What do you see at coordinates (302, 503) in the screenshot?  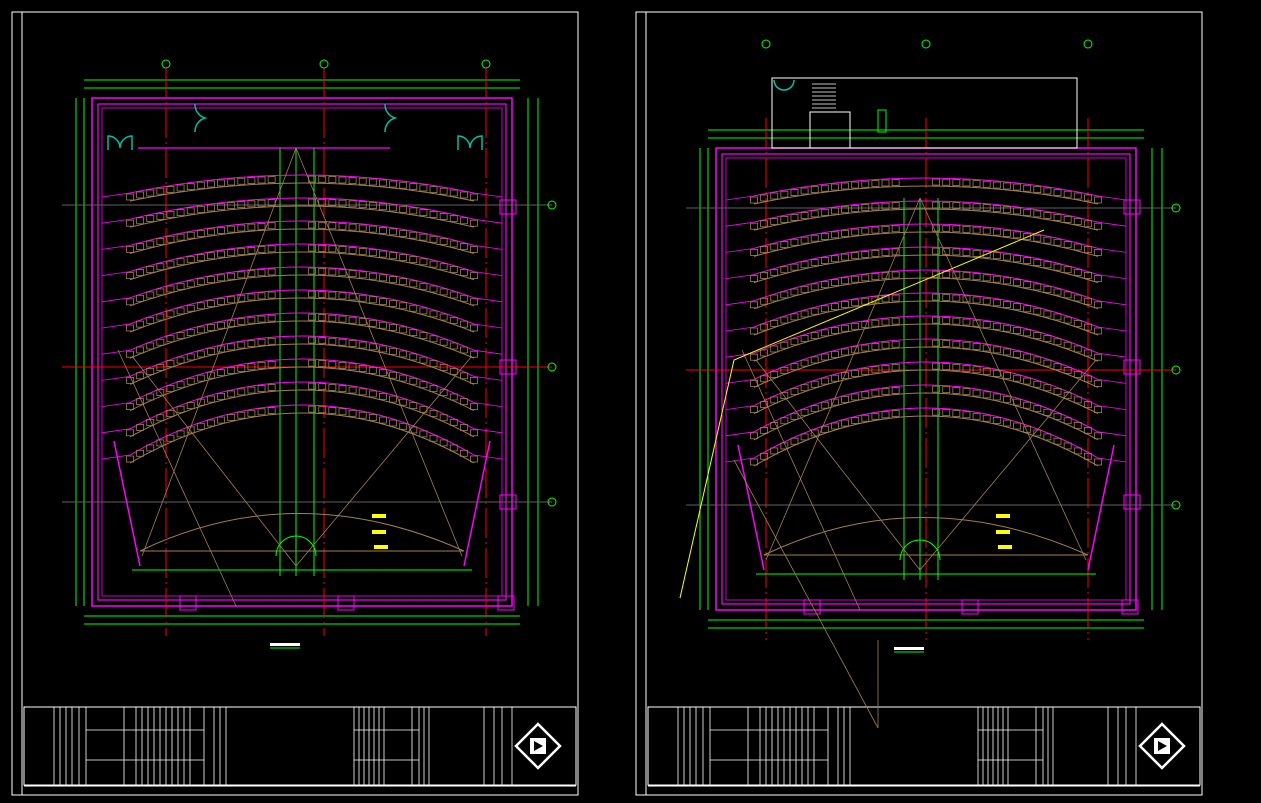 I see `stage-side-wall` at bounding box center [302, 503].